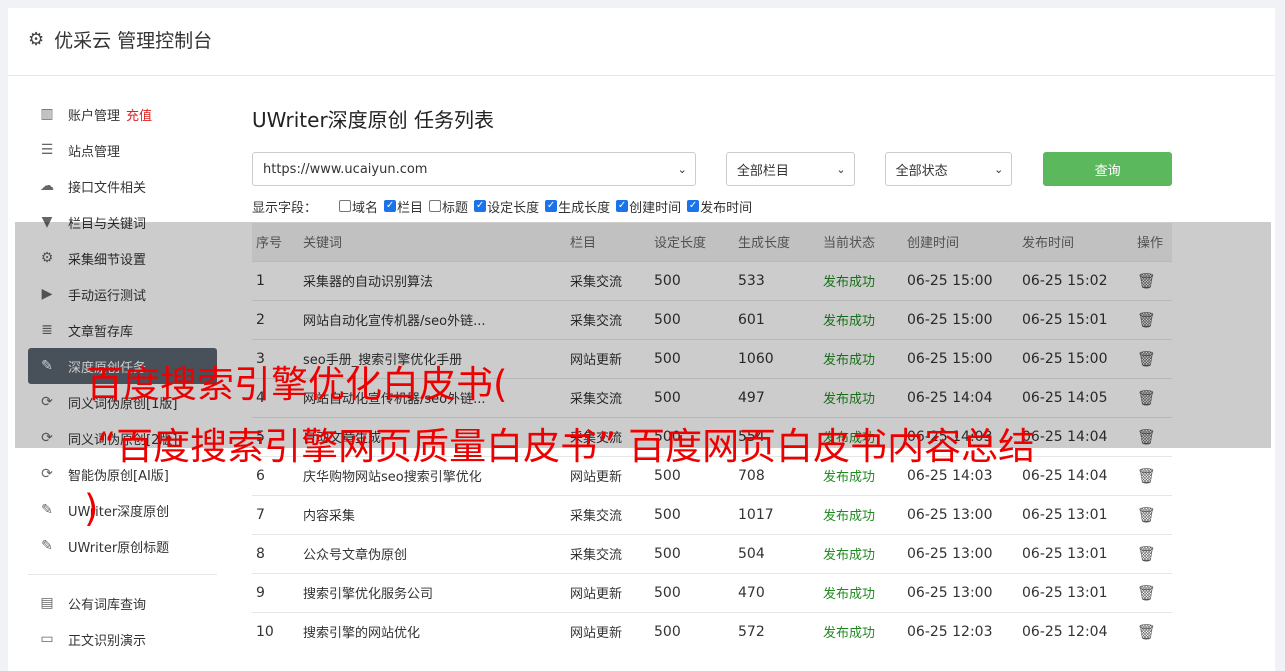  I want to click on table-cell: 搜索引擎优化服务公司, so click(432, 592).